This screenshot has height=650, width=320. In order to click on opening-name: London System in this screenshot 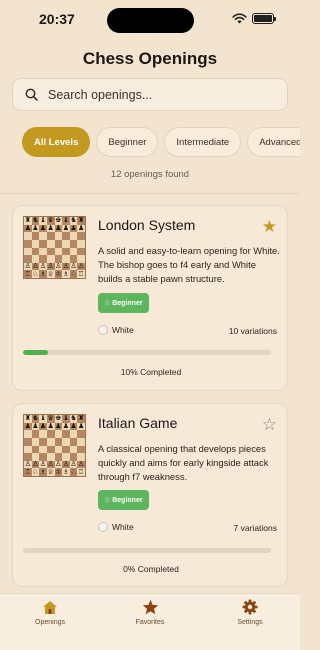, I will do `click(147, 225)`.